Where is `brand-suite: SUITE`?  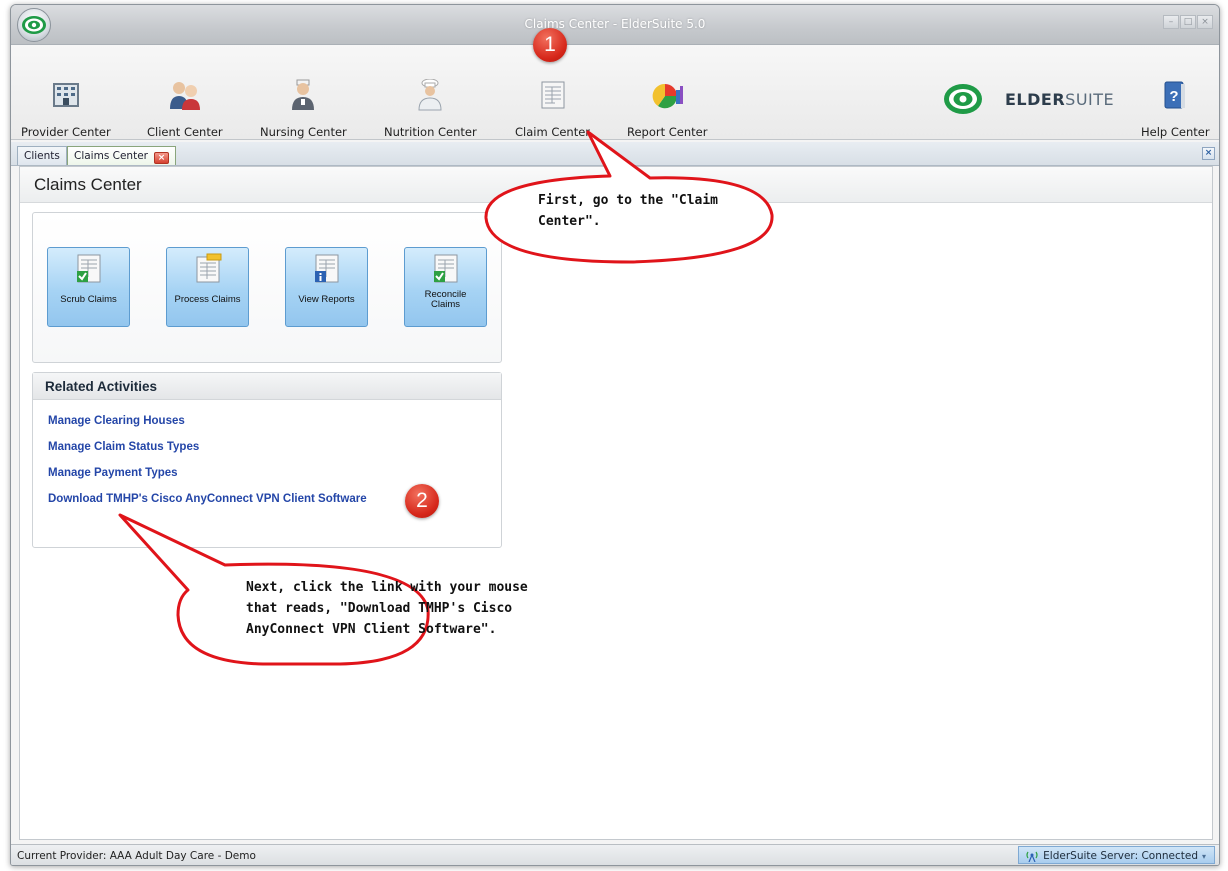
brand-suite: SUITE is located at coordinates (1090, 99).